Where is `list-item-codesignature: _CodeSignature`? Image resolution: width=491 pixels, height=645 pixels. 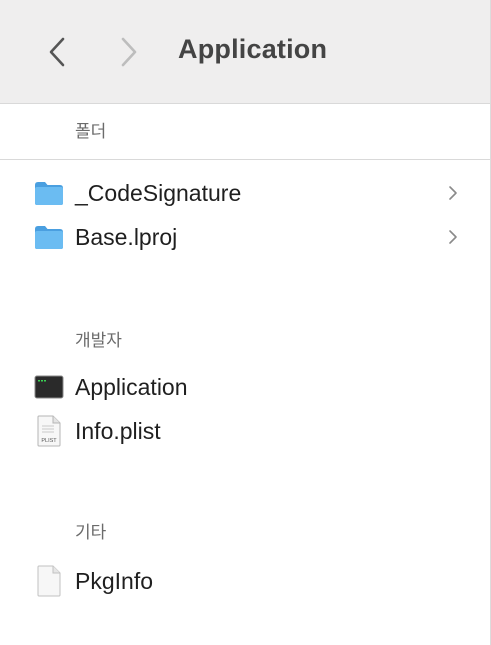 list-item-codesignature: _CodeSignature is located at coordinates (245, 193).